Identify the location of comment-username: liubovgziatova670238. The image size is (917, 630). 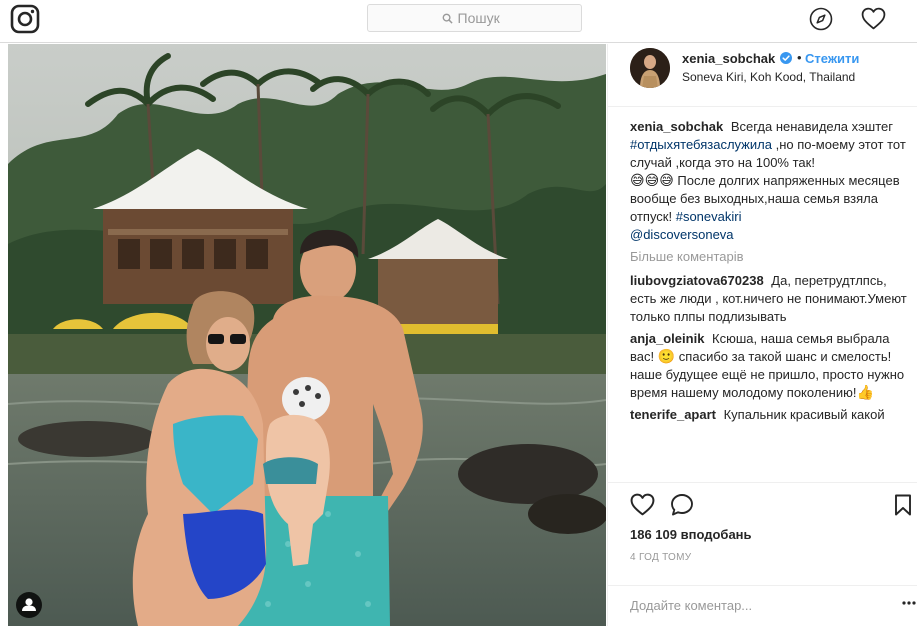
(697, 280).